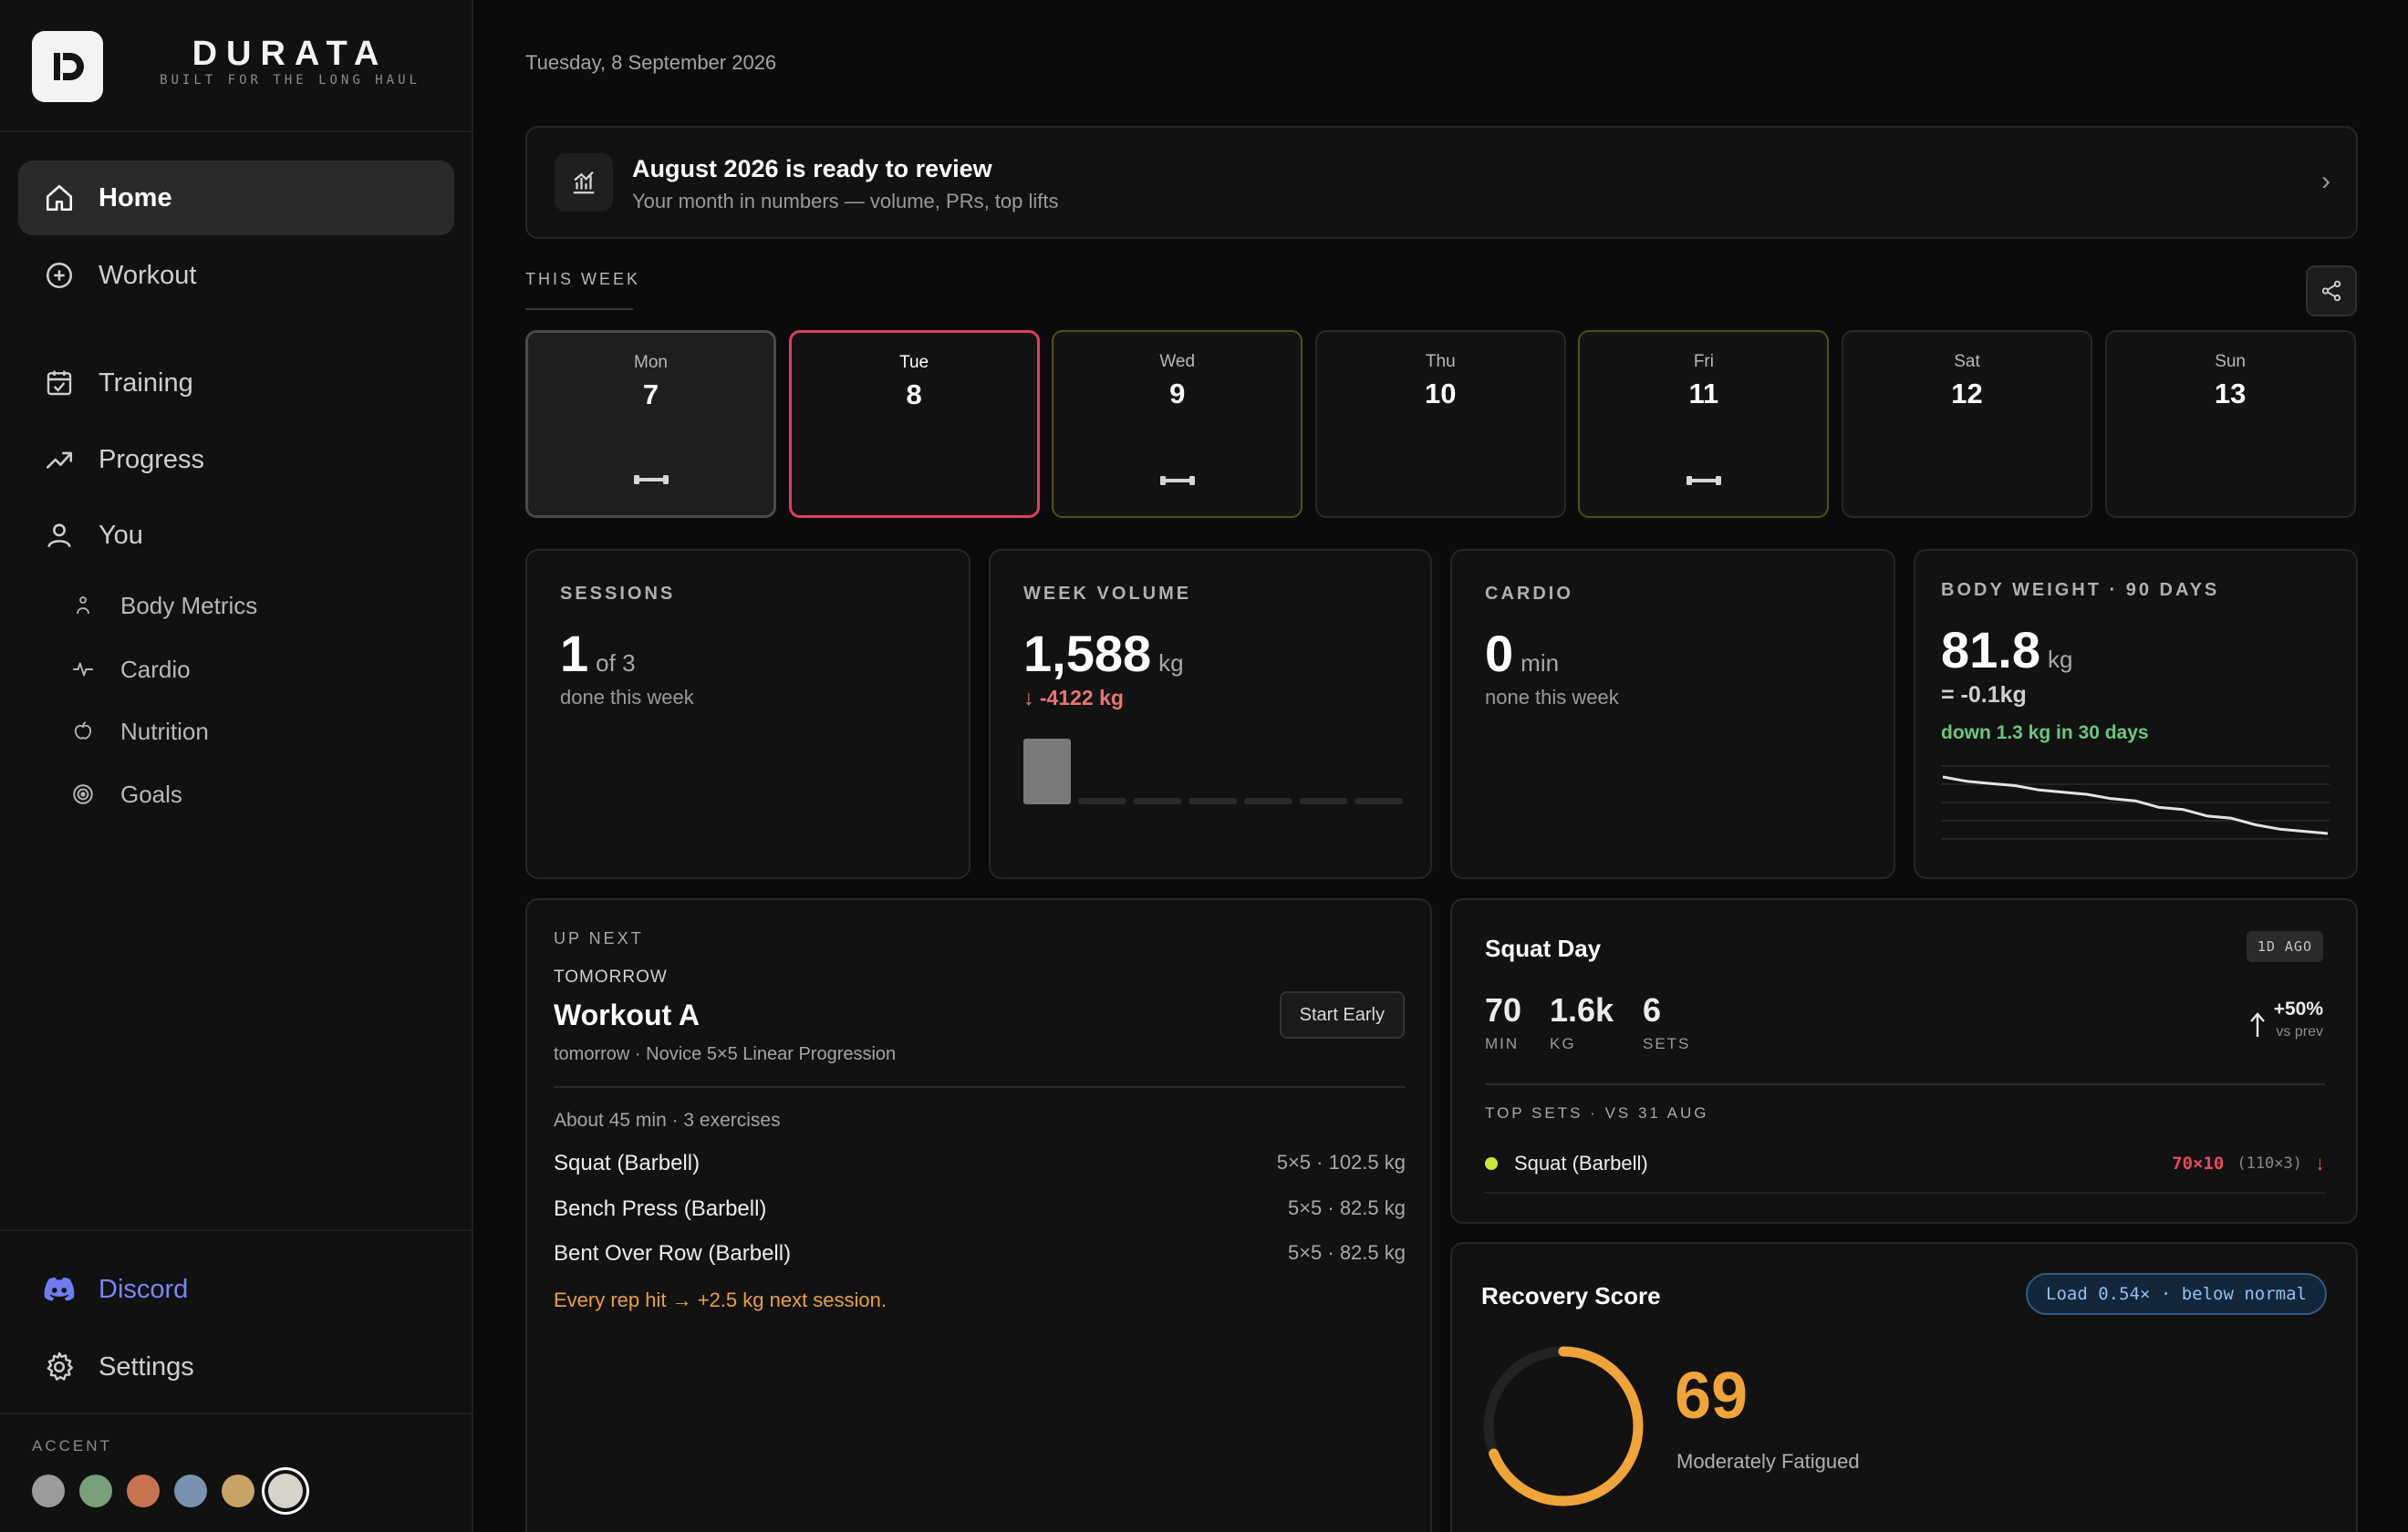 Image resolution: width=2408 pixels, height=1532 pixels. What do you see at coordinates (1177, 361) in the screenshot?
I see `day-name: Wed` at bounding box center [1177, 361].